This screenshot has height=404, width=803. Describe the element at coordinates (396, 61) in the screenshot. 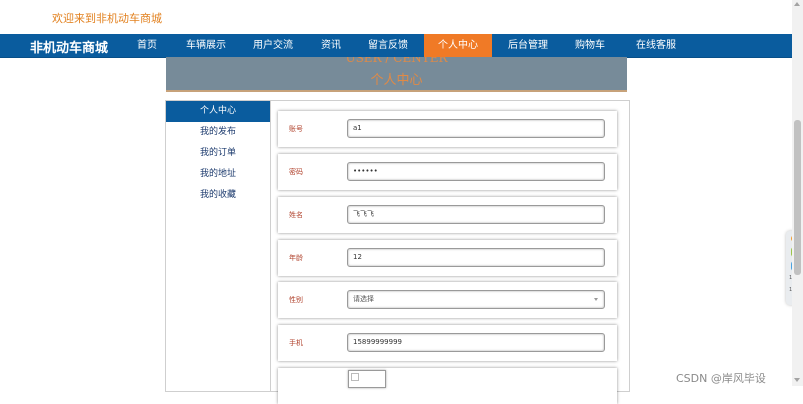

I see `banner-title-en: USER / CENTER` at that location.